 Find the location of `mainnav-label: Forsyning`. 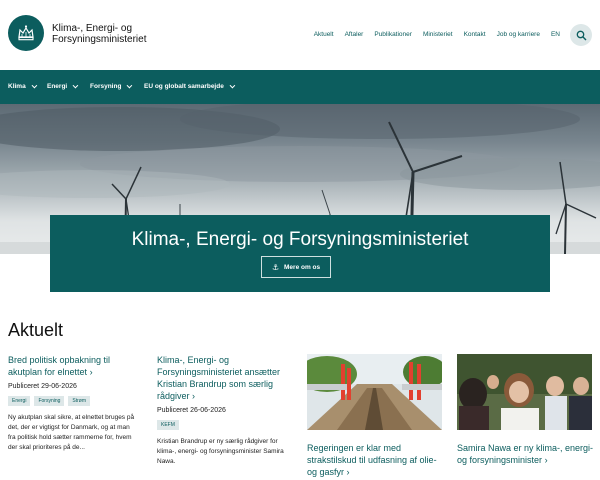

mainnav-label: Forsyning is located at coordinates (106, 86).